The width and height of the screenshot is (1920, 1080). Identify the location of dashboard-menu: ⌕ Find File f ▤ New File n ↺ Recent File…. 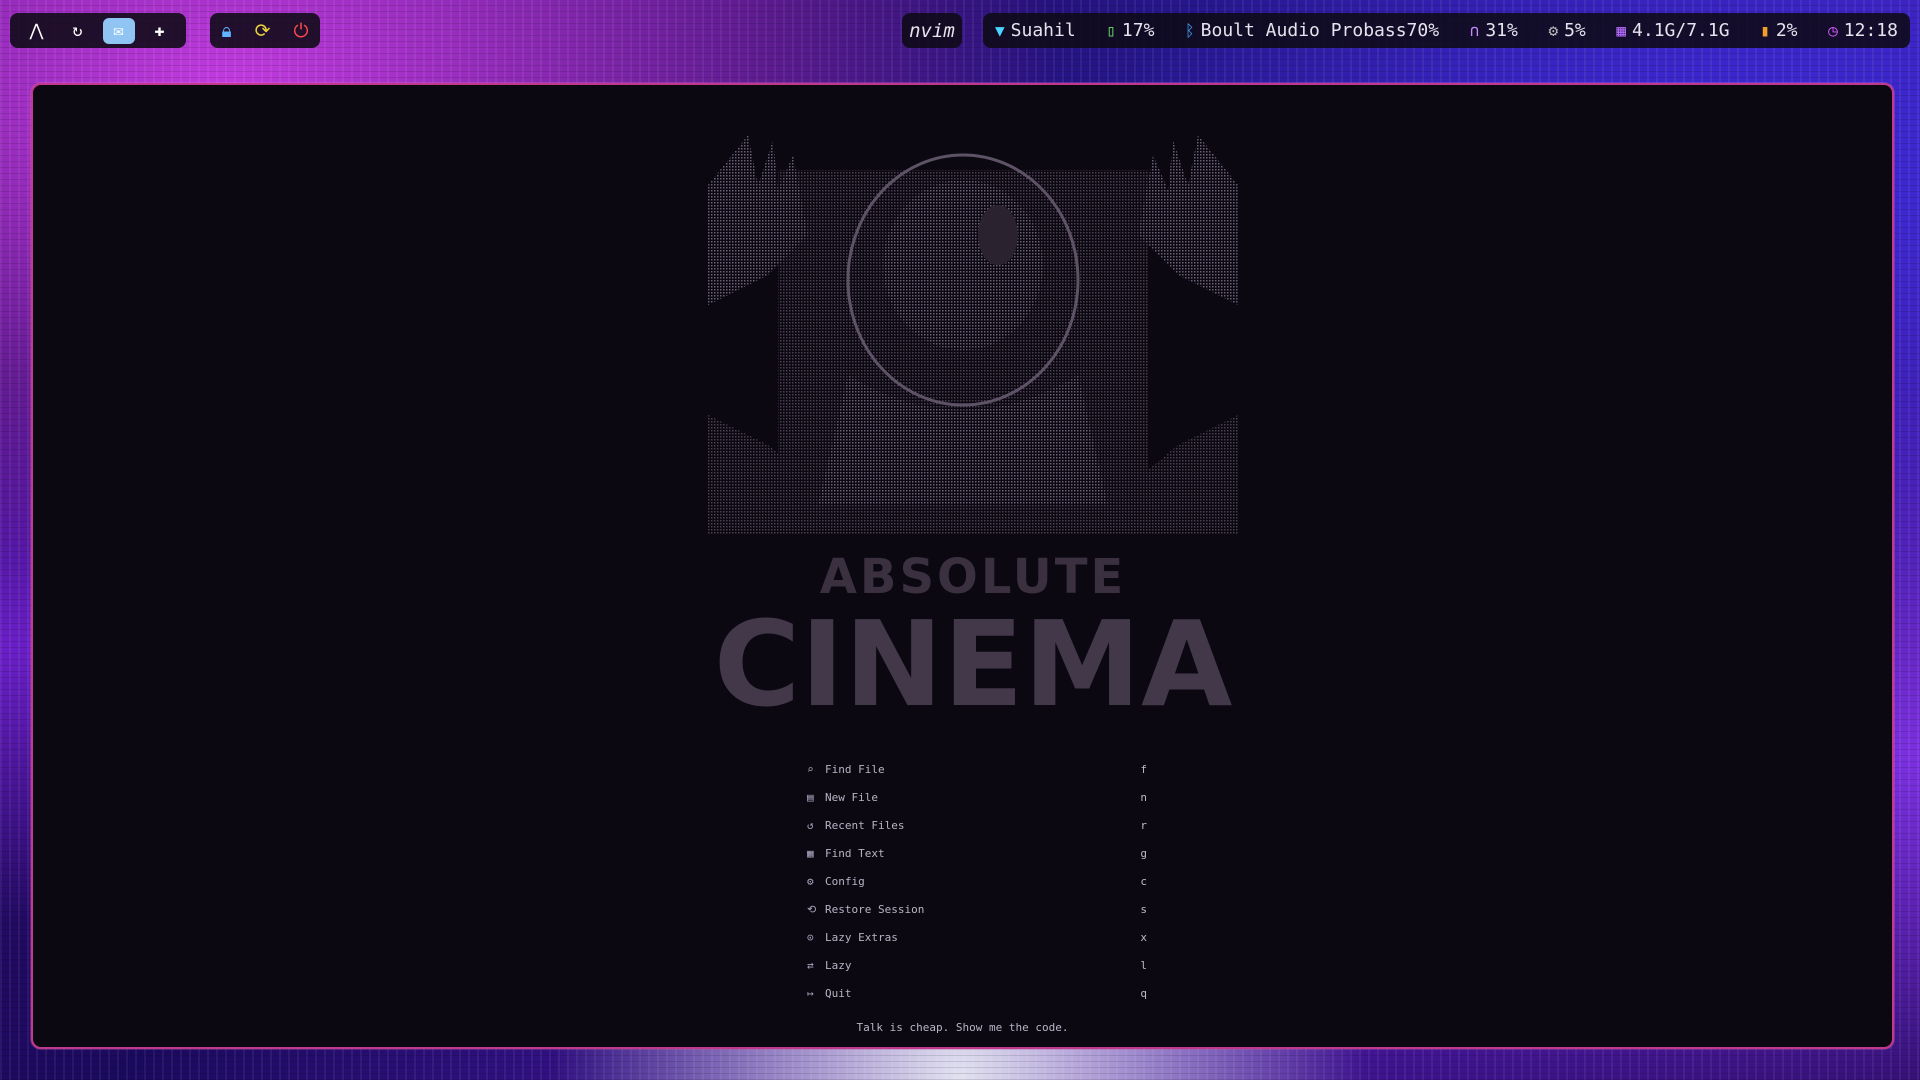
(977, 881).